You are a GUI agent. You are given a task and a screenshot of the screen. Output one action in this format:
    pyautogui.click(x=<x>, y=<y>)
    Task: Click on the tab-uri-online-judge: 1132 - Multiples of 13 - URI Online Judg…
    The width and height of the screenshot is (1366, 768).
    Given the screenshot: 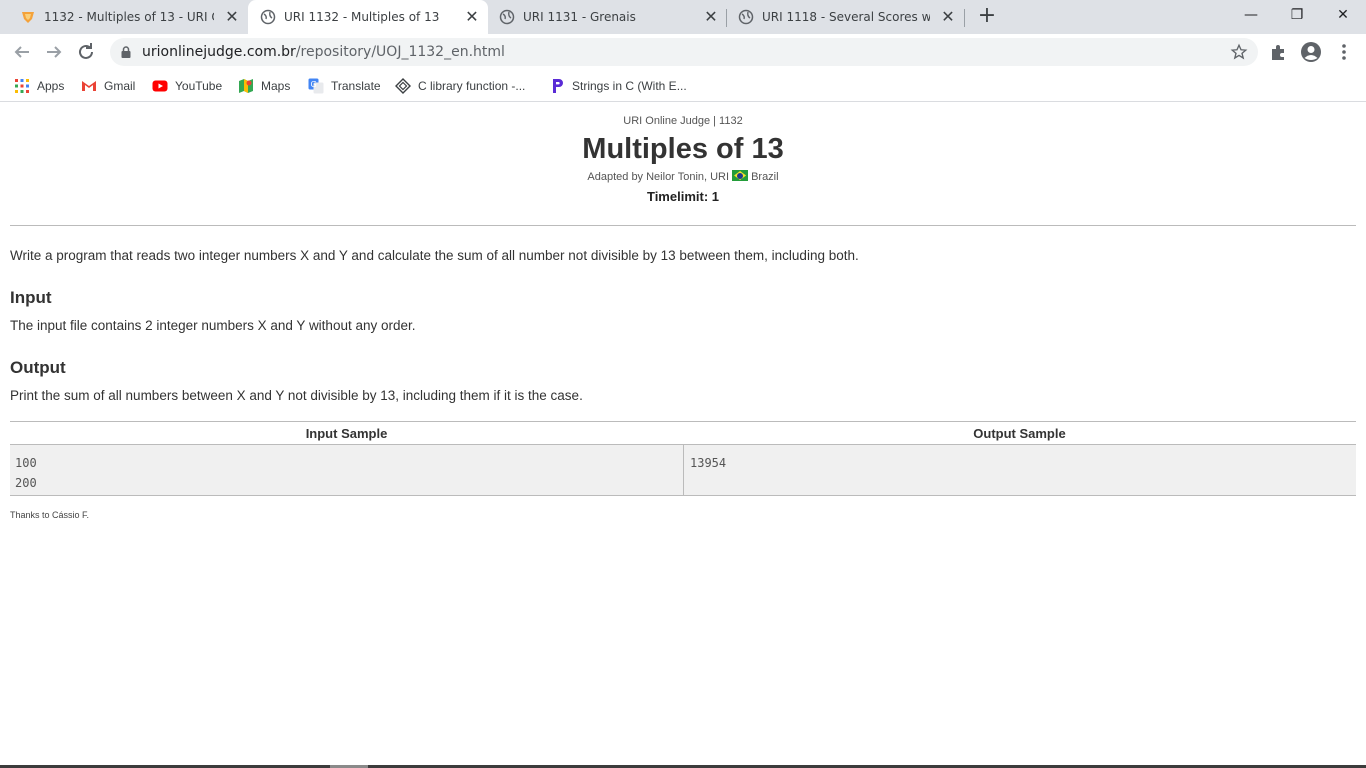 What is the action you would take?
    pyautogui.click(x=128, y=17)
    